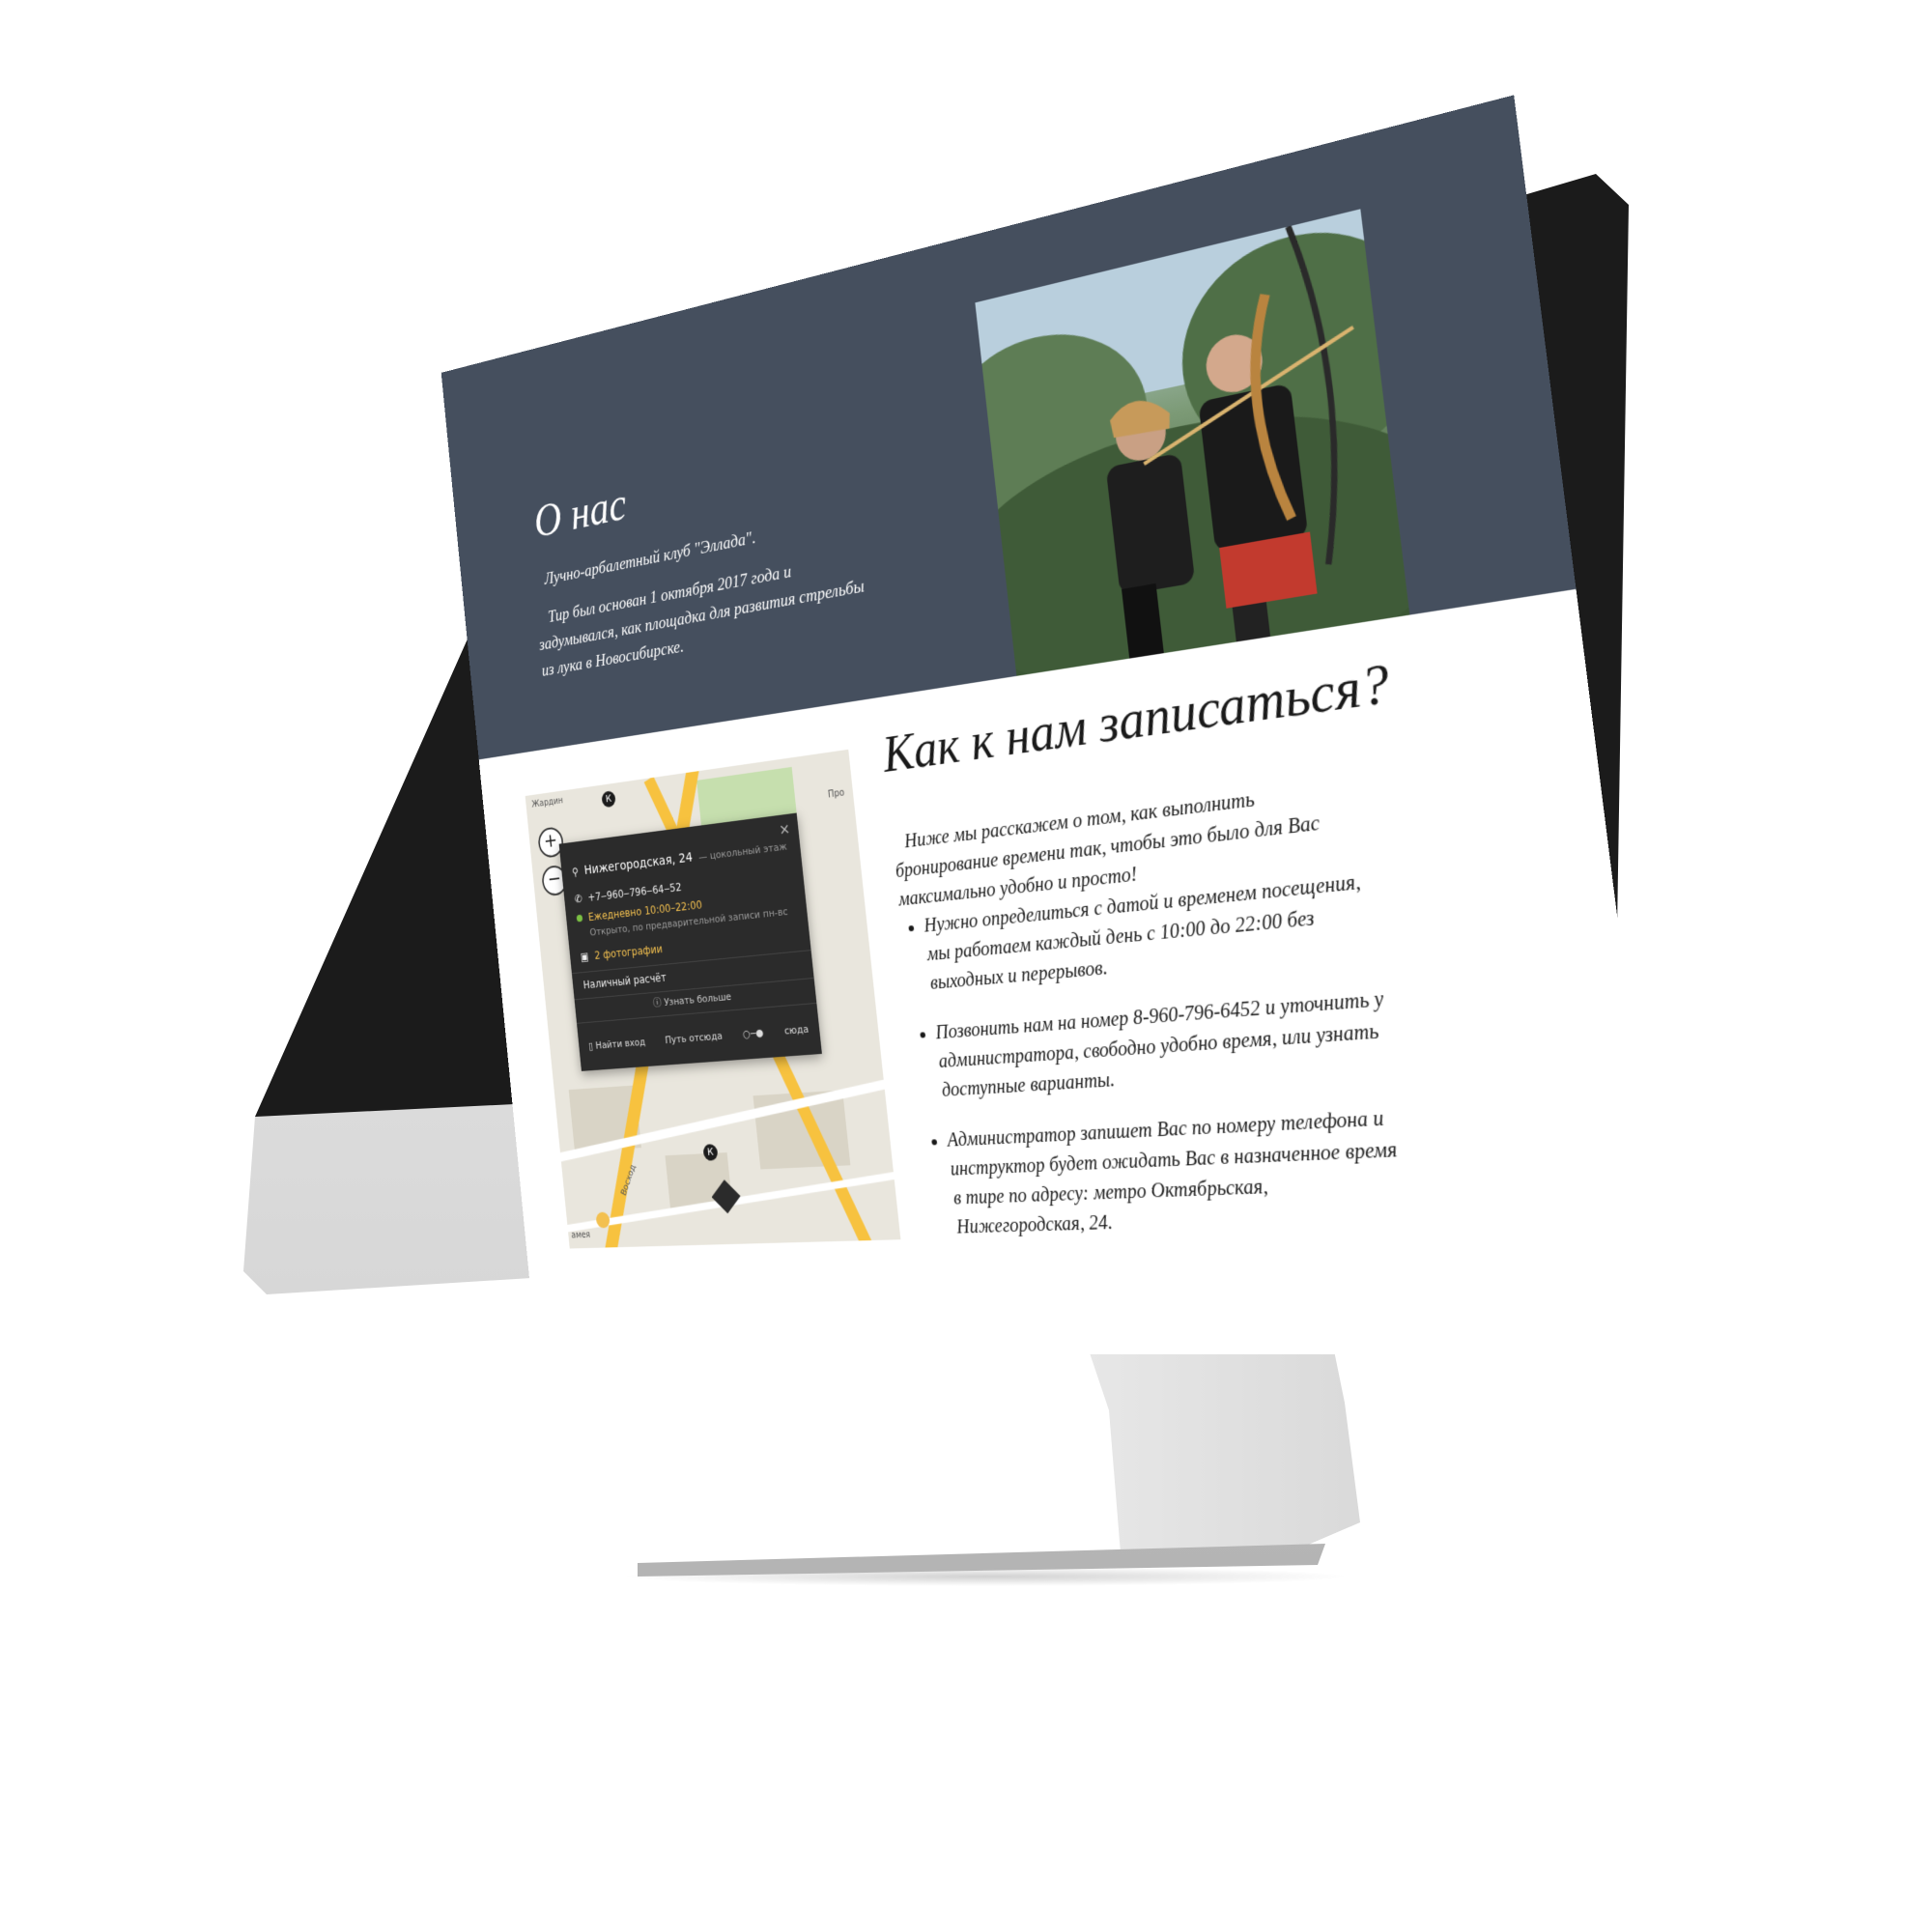 This screenshot has width=1932, height=1932. I want to click on metro-pin-icon: К, so click(608, 799).